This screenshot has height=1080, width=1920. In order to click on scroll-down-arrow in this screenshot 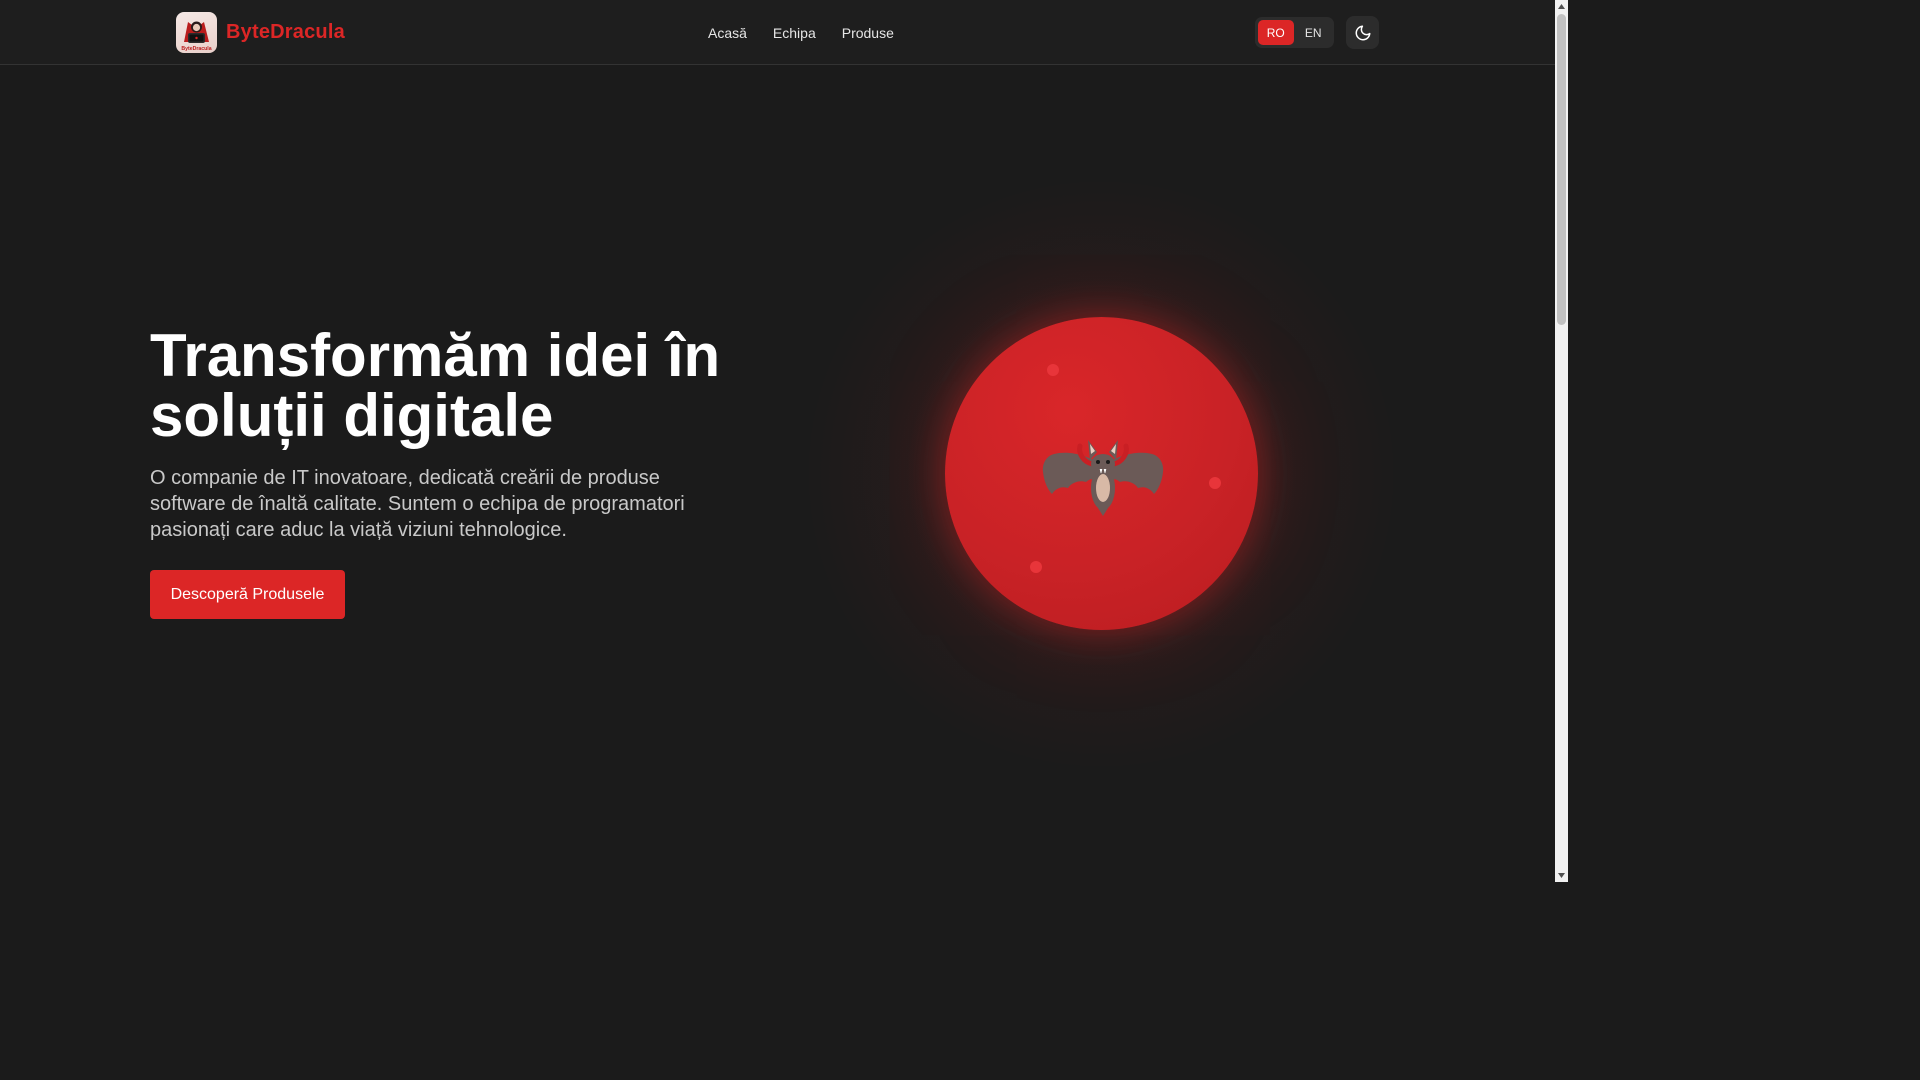, I will do `click(1561, 875)`.